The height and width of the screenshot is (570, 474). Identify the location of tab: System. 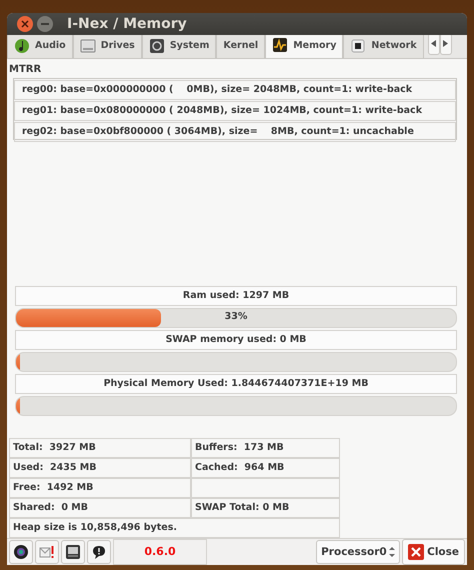
(179, 46).